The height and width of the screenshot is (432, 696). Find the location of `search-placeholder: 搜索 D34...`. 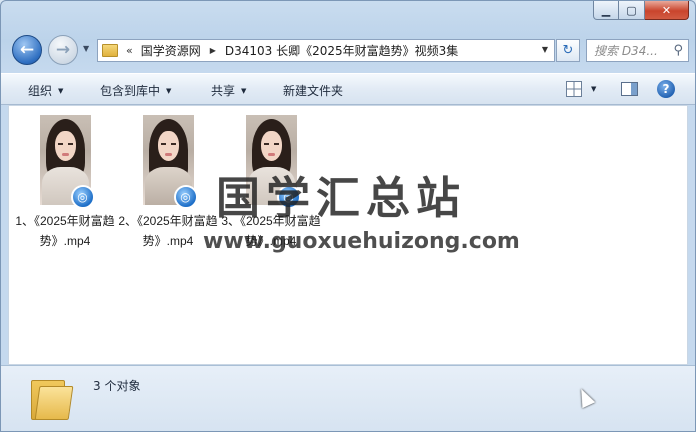

search-placeholder: 搜索 D34... is located at coordinates (626, 51).